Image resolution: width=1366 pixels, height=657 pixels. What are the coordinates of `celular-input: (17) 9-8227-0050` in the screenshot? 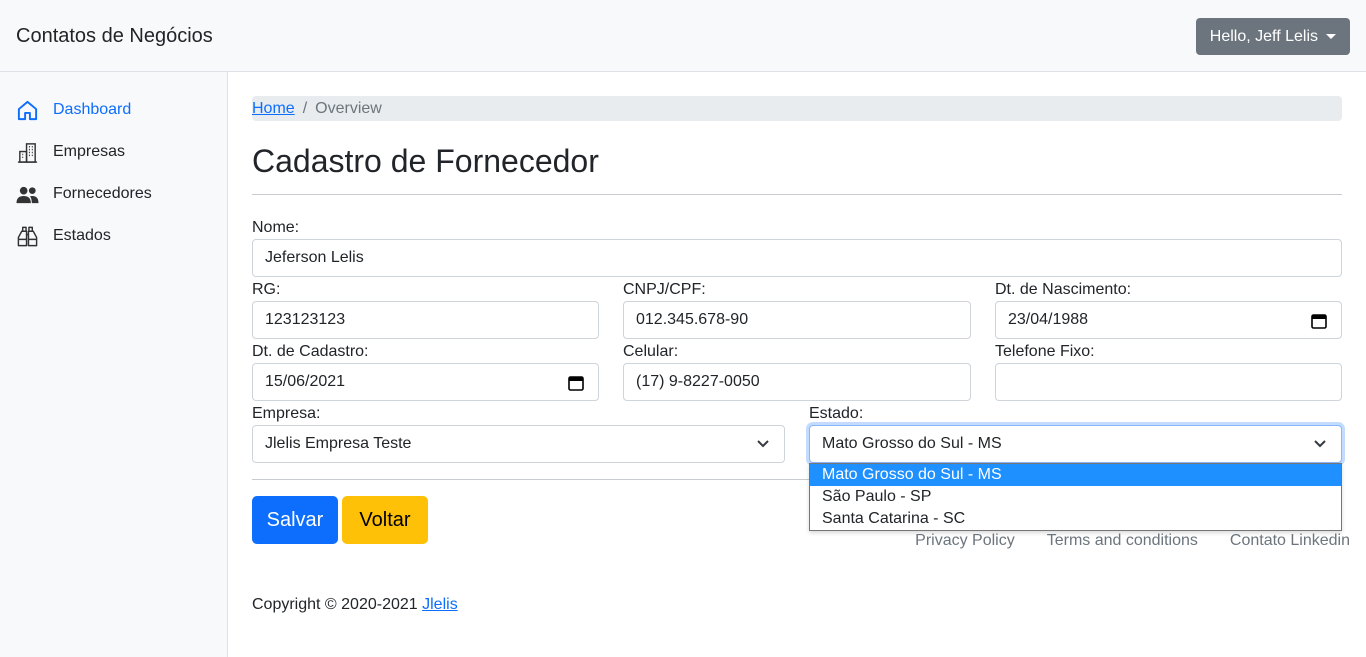 It's located at (797, 382).